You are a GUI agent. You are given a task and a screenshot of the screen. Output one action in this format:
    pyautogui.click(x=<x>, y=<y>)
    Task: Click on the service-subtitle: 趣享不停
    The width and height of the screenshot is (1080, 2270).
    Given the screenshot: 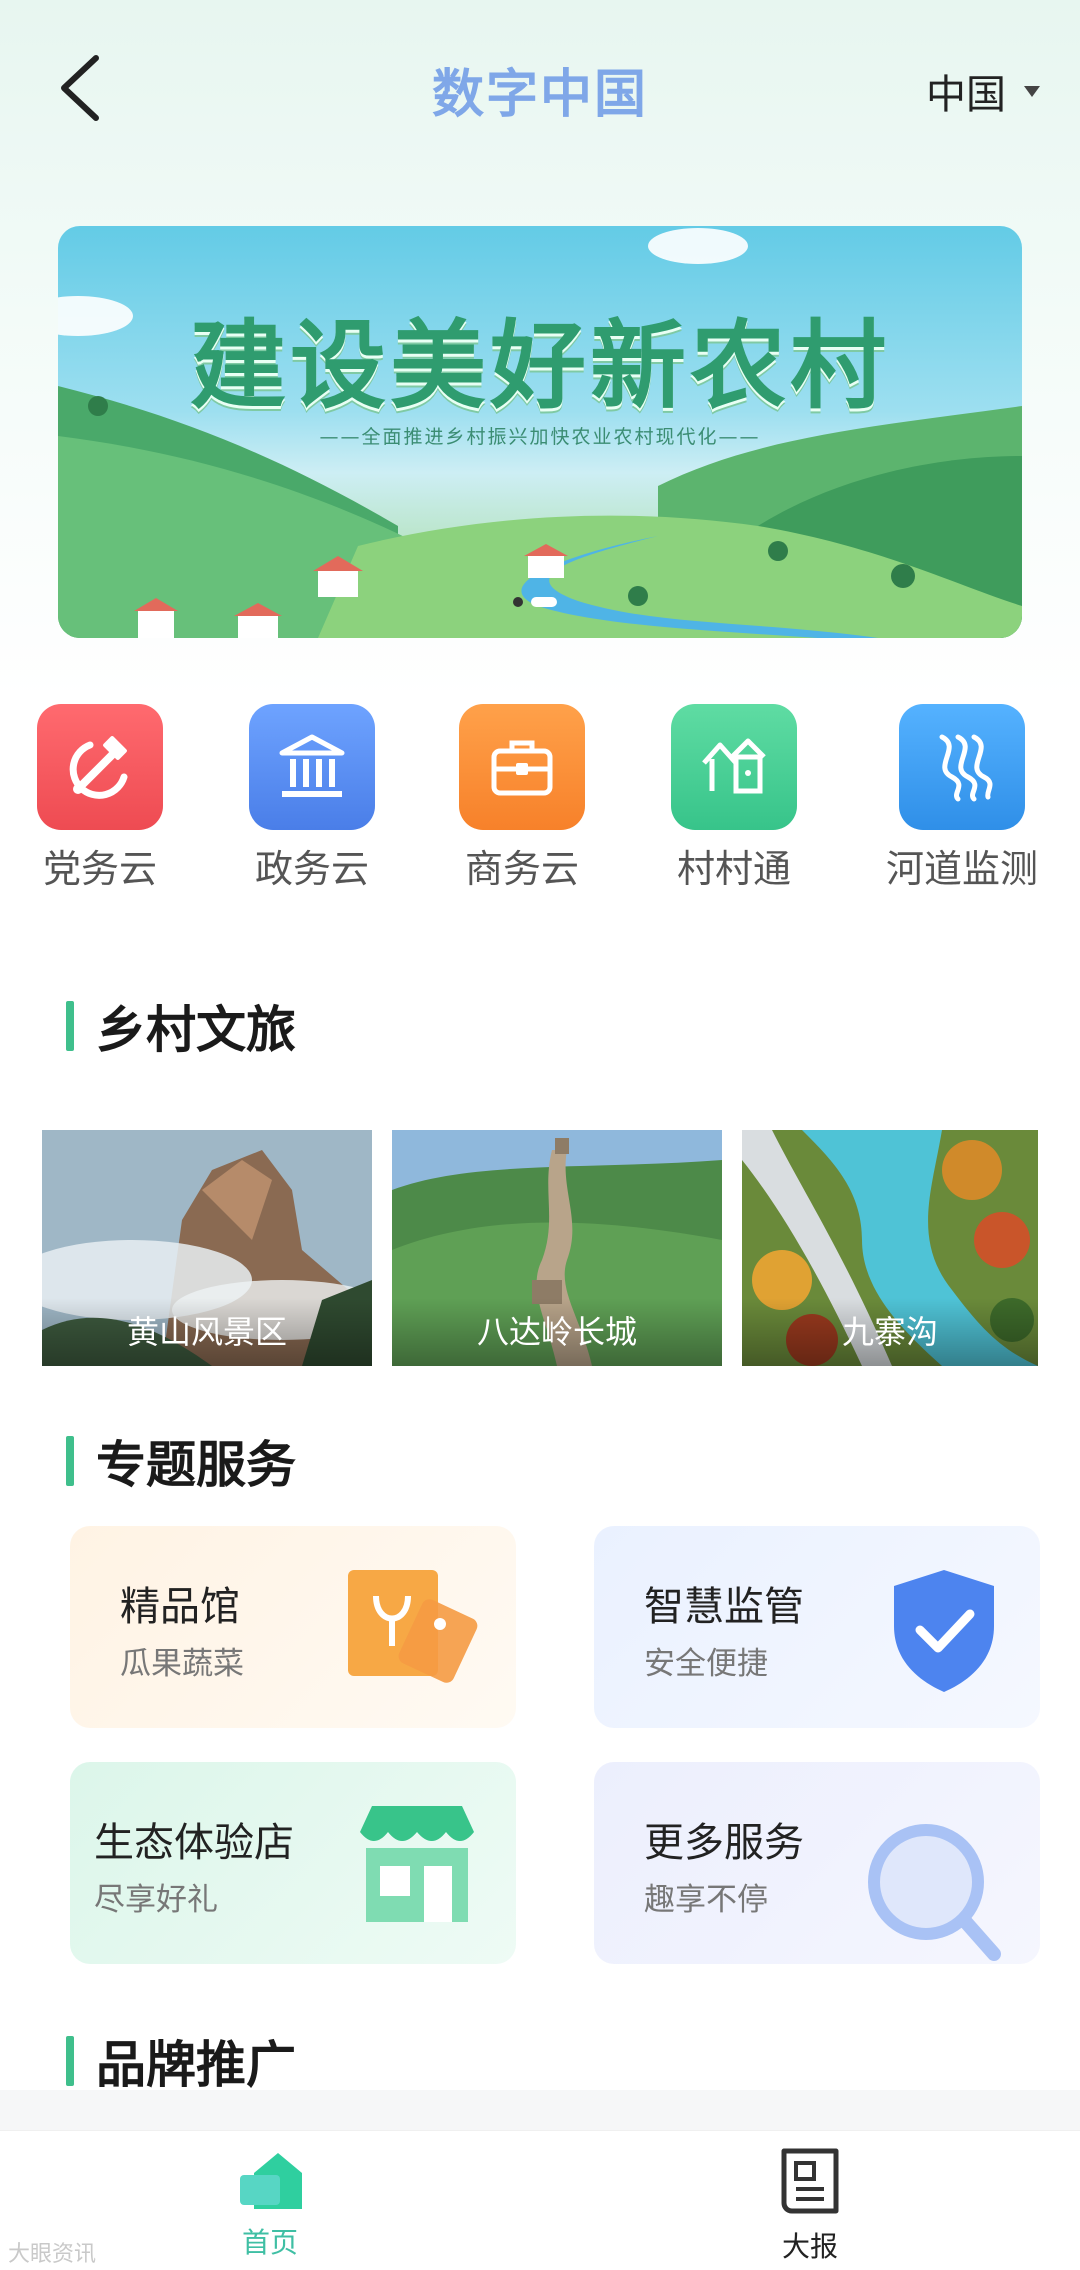 What is the action you would take?
    pyautogui.click(x=706, y=1900)
    